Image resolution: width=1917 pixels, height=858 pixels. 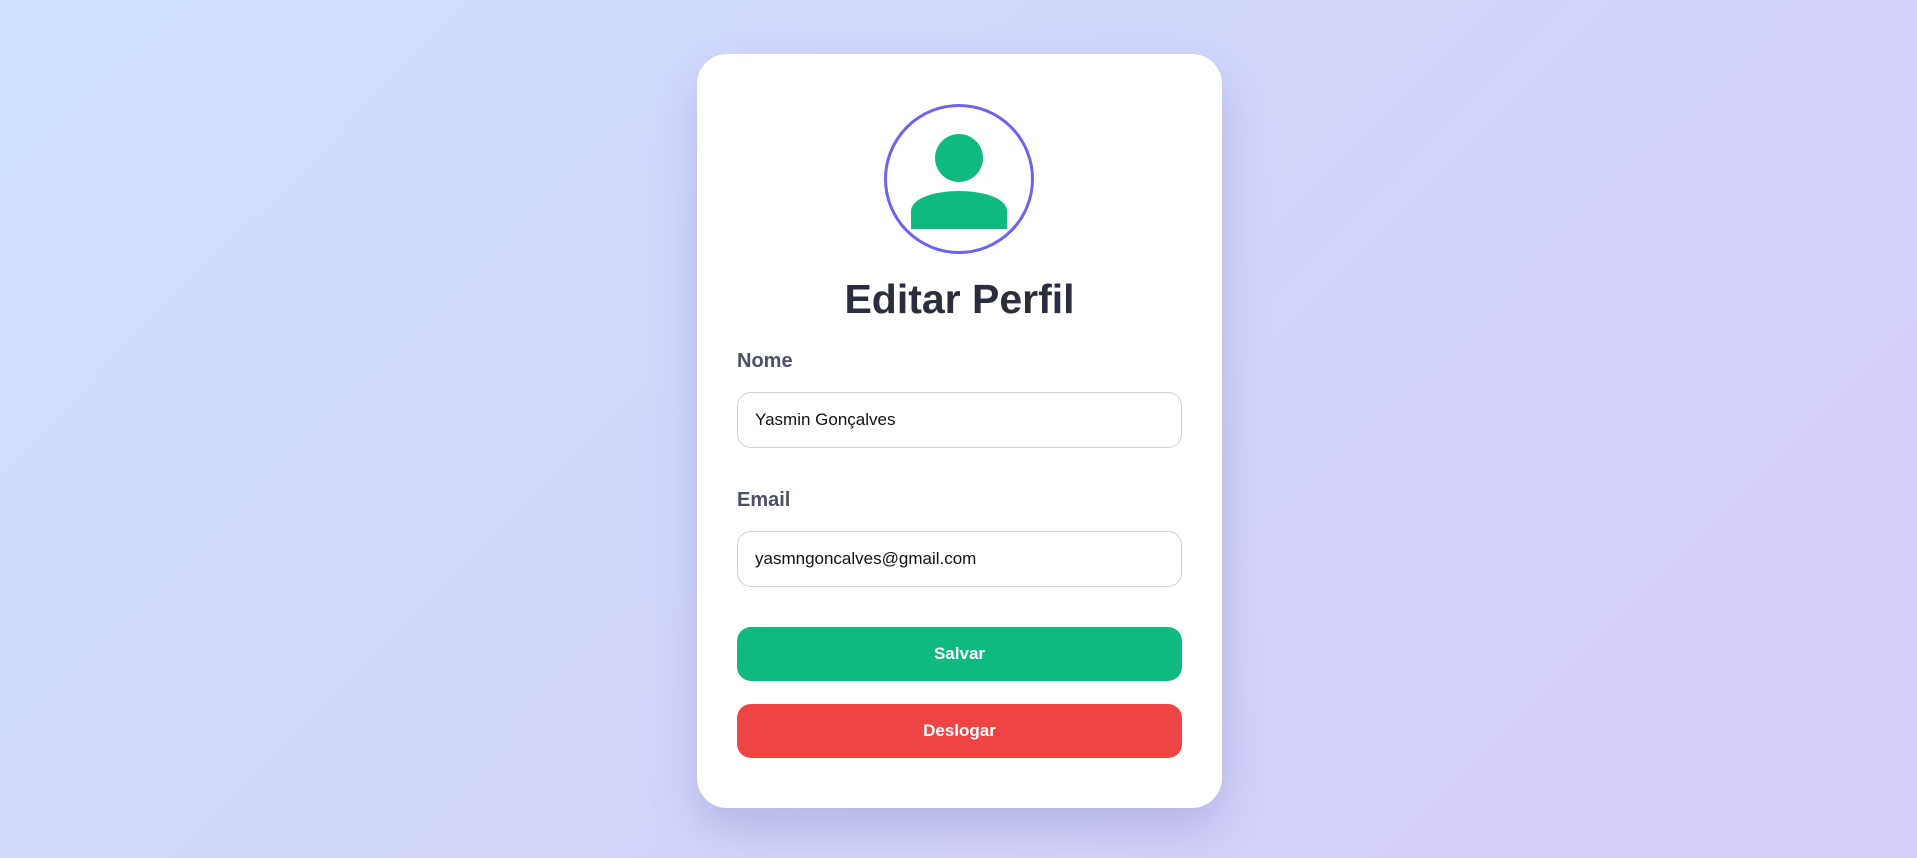 I want to click on save-button: Salvar, so click(x=959, y=654).